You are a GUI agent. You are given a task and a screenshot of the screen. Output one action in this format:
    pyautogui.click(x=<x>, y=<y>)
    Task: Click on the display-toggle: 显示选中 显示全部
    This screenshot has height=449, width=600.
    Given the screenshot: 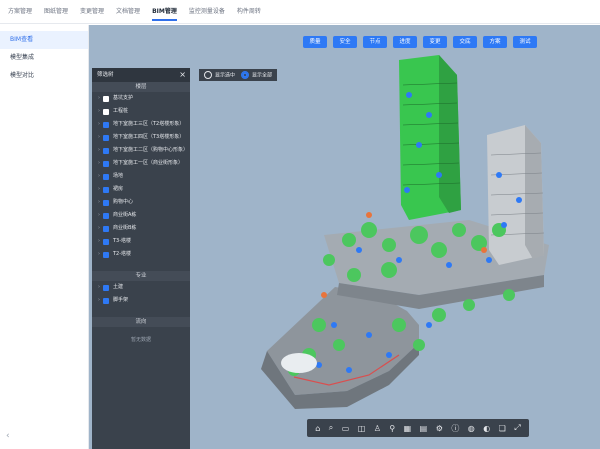 What is the action you would take?
    pyautogui.click(x=238, y=75)
    